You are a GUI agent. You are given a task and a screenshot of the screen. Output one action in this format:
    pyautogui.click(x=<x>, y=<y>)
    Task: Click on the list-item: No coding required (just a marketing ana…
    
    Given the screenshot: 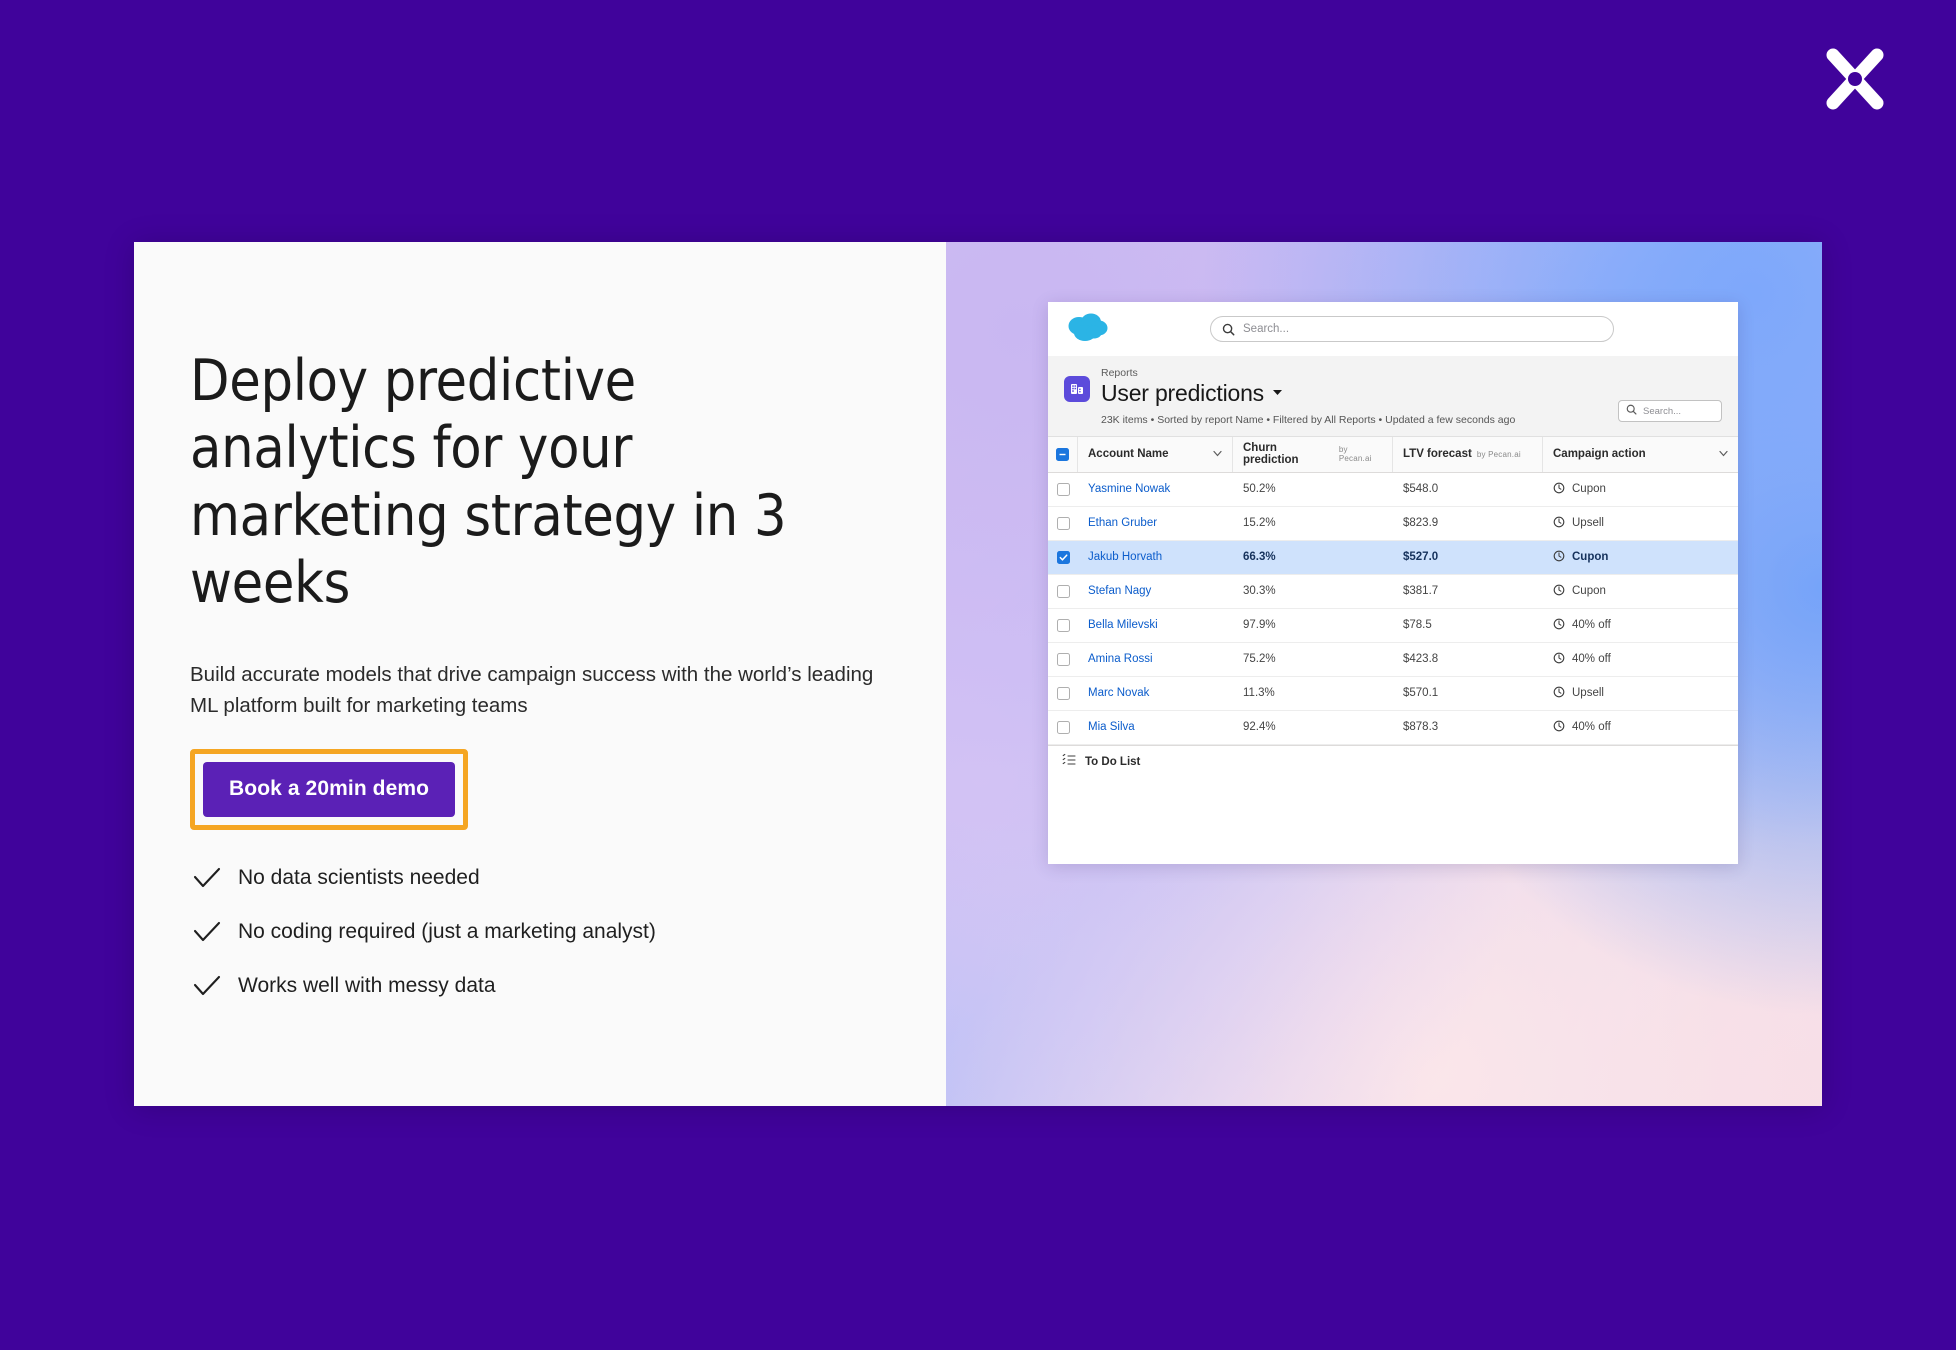 What is the action you would take?
    pyautogui.click(x=568, y=932)
    